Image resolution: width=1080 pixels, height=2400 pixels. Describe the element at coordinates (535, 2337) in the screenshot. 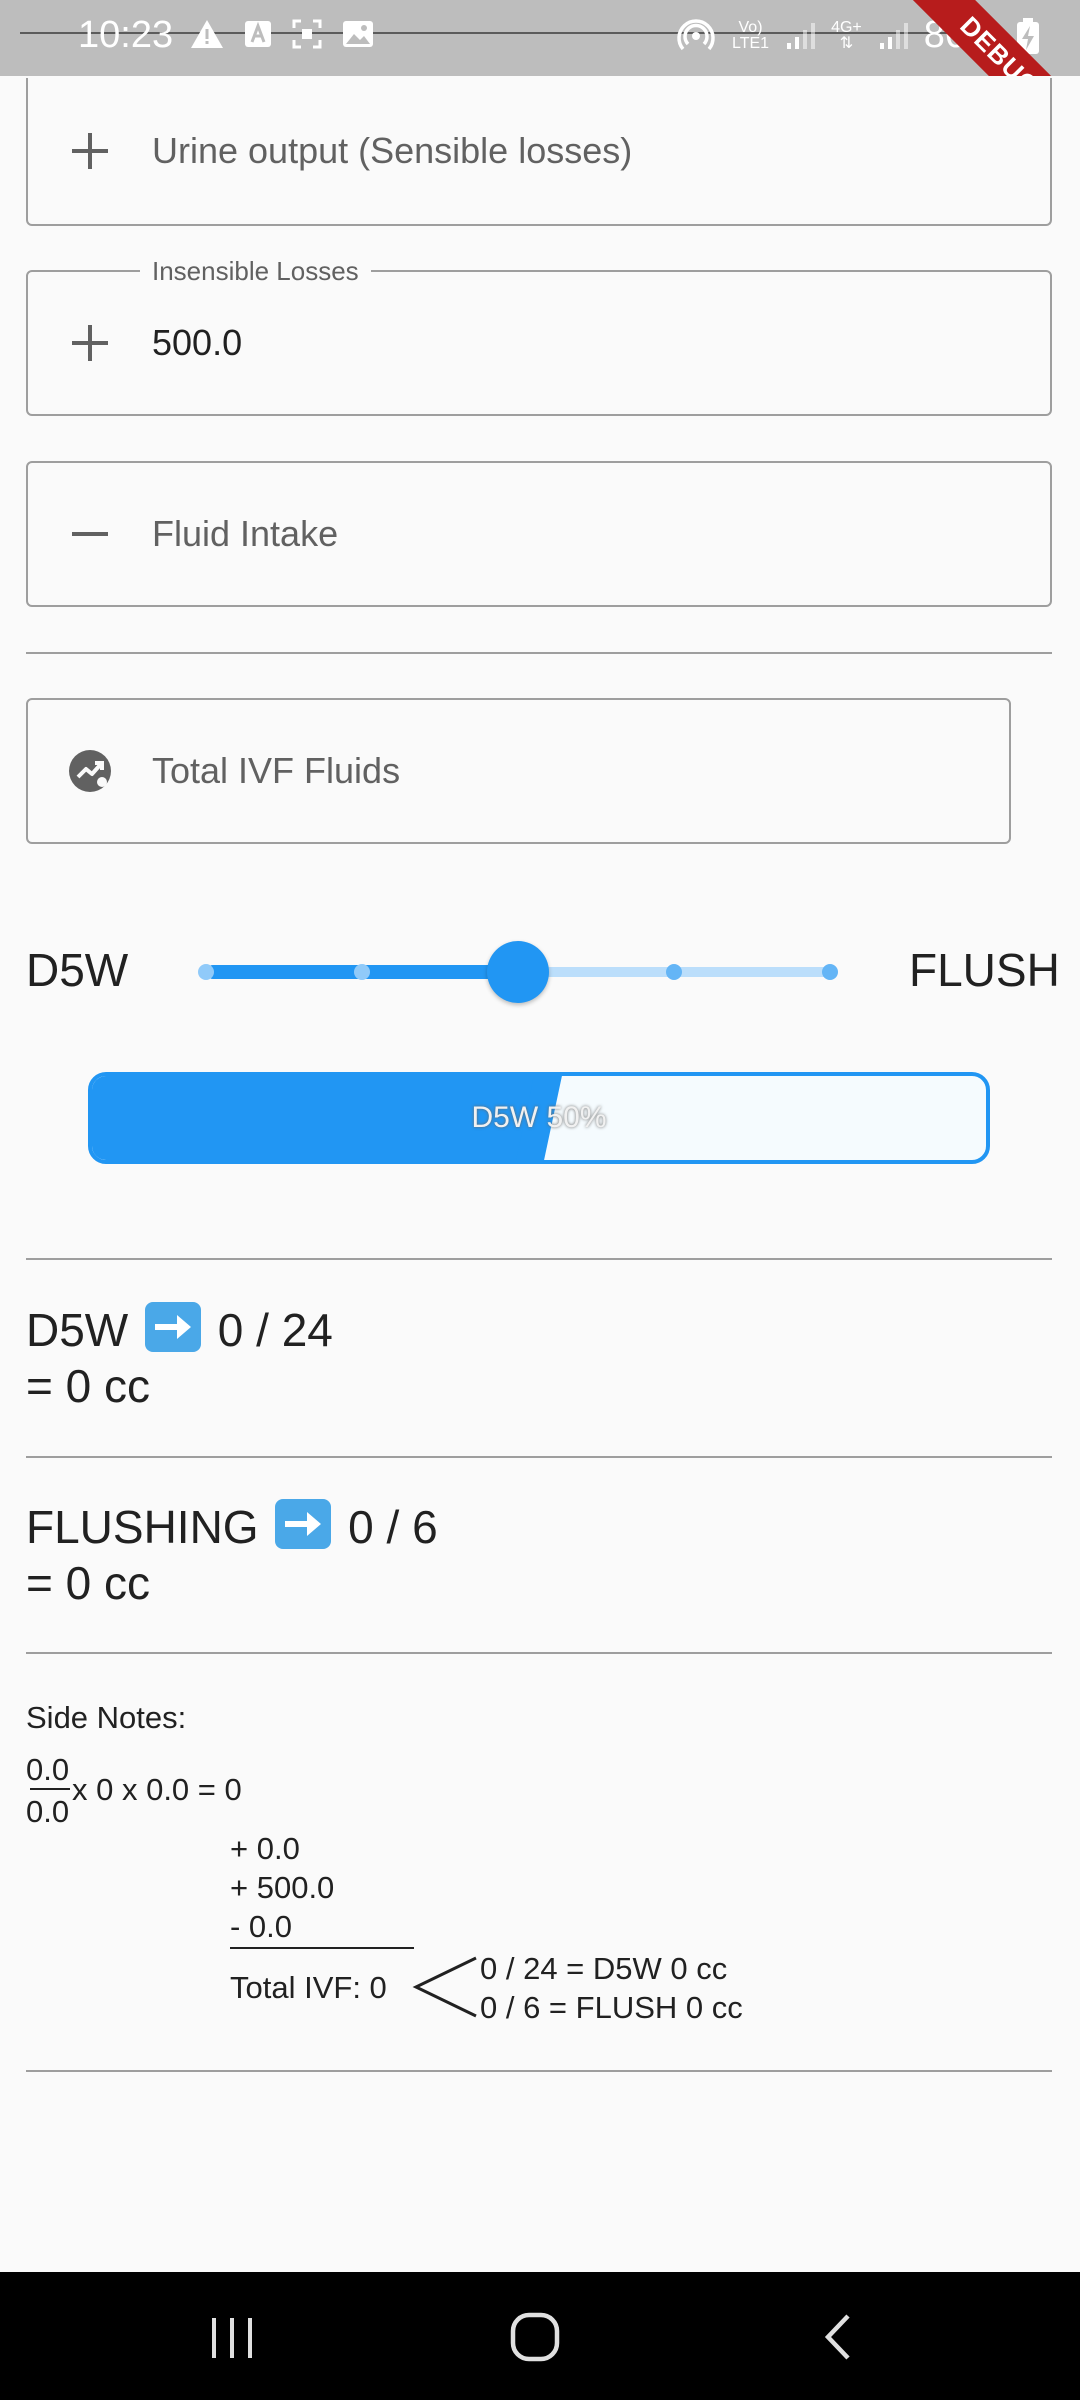

I see `home-icon` at that location.